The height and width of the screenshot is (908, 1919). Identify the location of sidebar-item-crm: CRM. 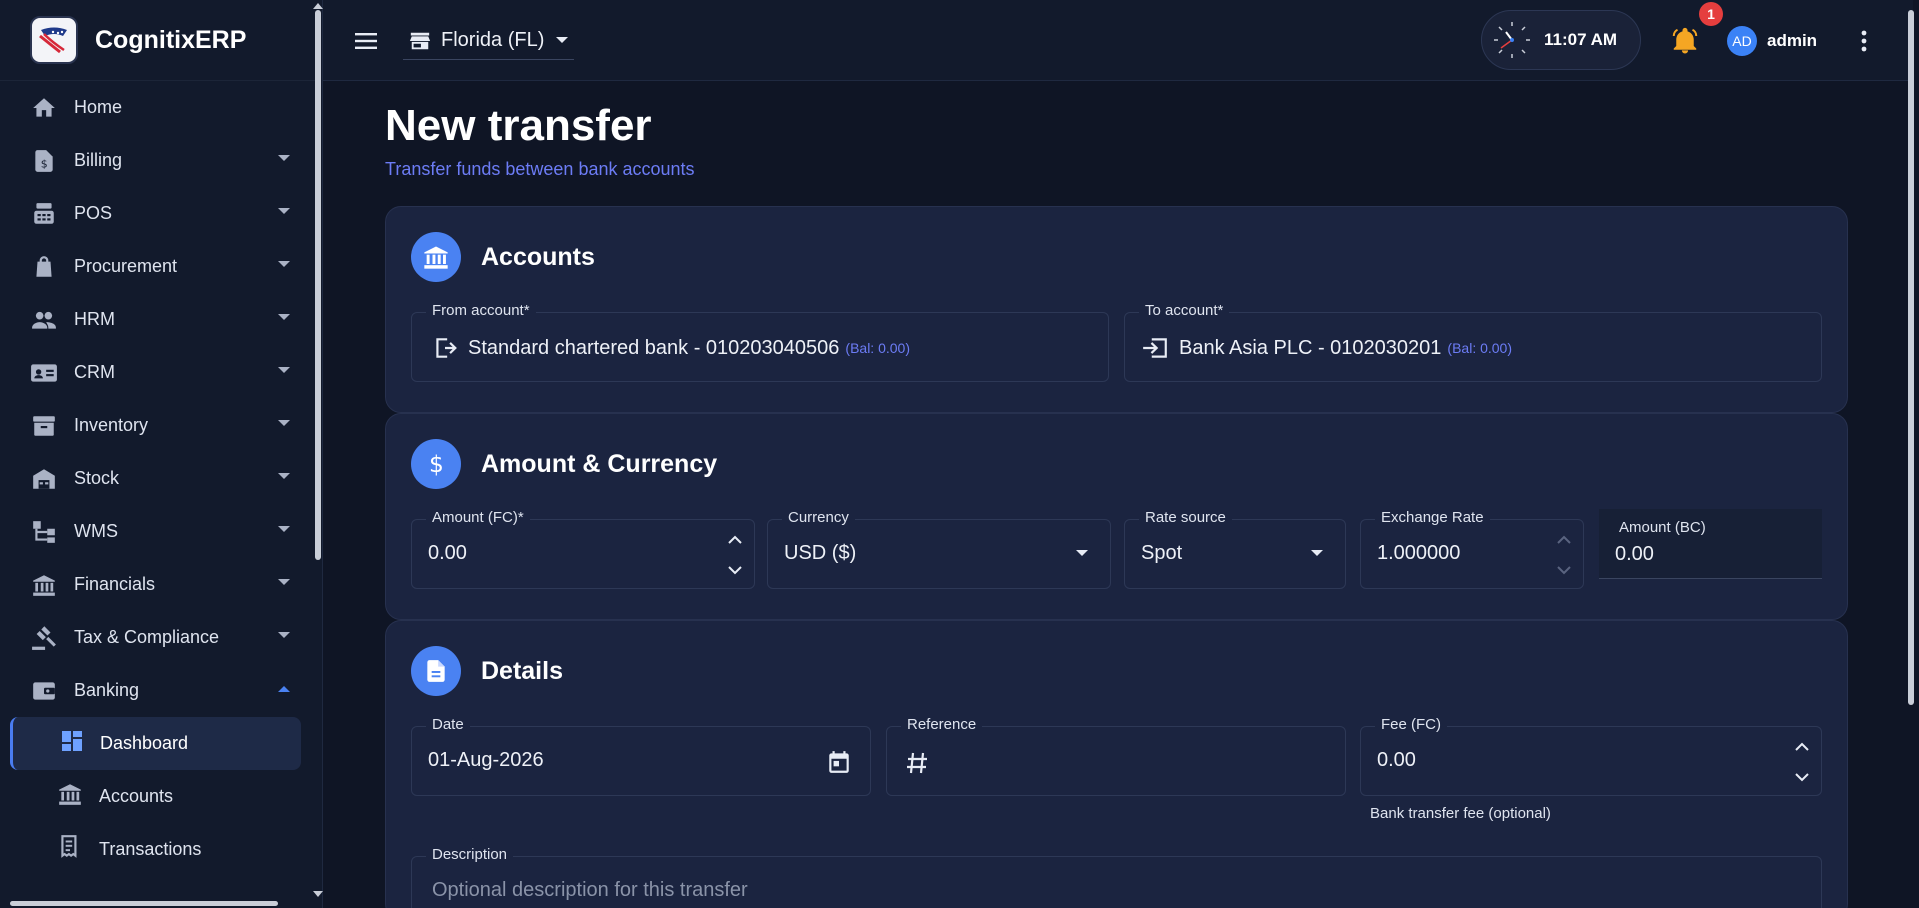
(158, 372).